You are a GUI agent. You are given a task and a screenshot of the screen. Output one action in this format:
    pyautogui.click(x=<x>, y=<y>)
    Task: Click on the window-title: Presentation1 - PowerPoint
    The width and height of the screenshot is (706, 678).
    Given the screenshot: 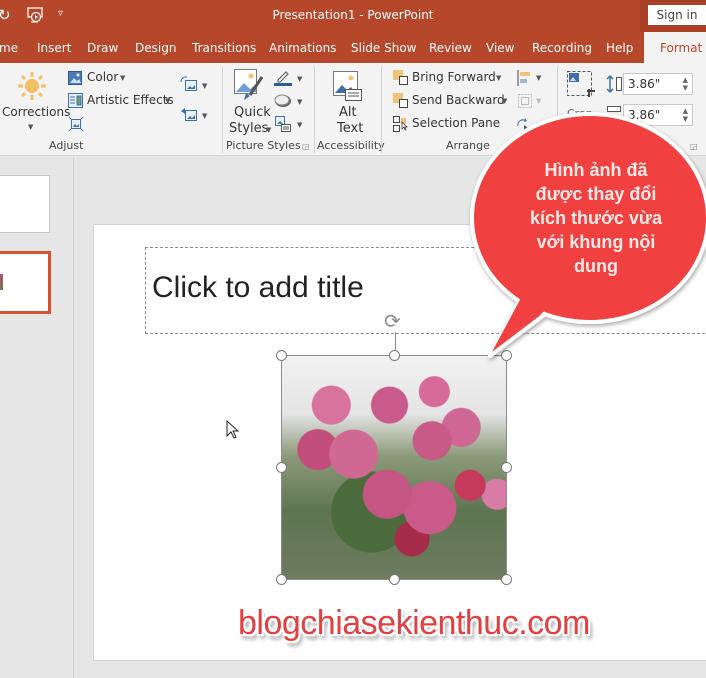 What is the action you would take?
    pyautogui.click(x=353, y=15)
    